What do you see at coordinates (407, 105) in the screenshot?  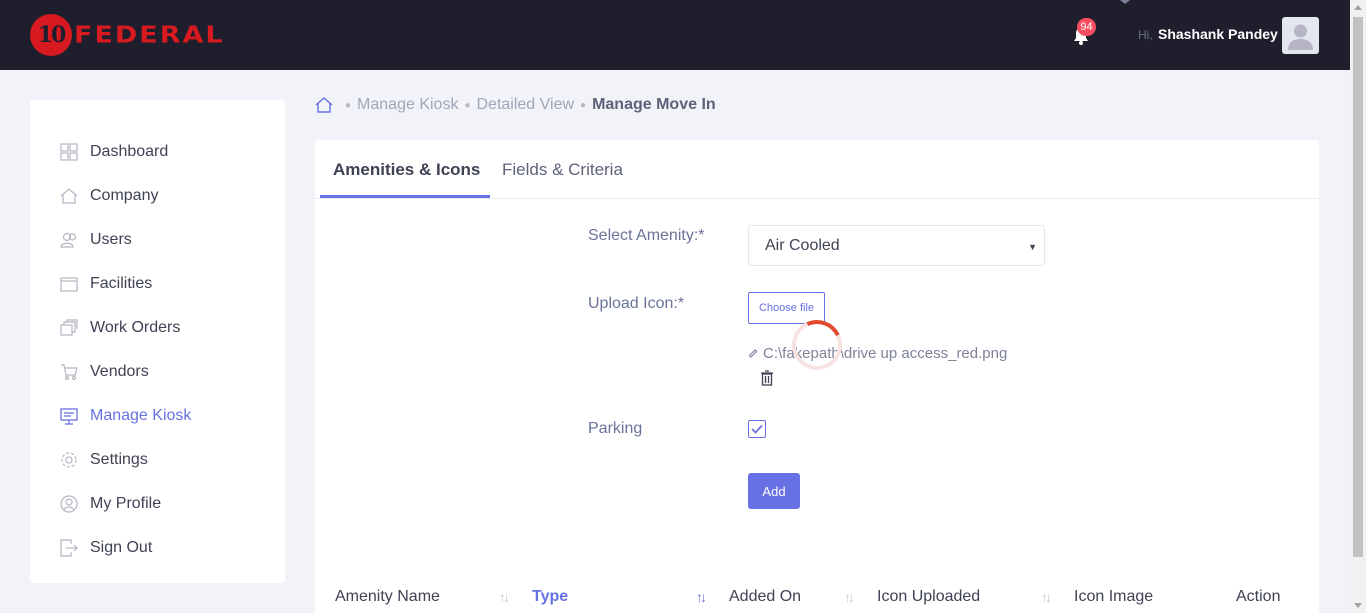 I see `breadcrumb-link: Manage Kiosk` at bounding box center [407, 105].